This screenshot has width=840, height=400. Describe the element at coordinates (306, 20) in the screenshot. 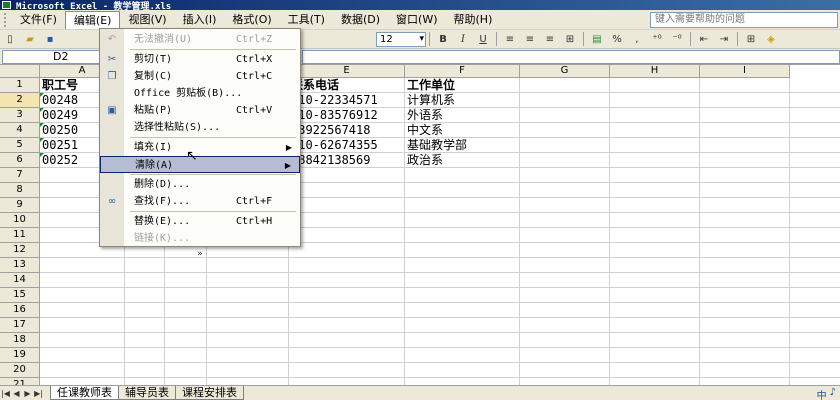

I see `menu-tools: 工具(T)` at that location.